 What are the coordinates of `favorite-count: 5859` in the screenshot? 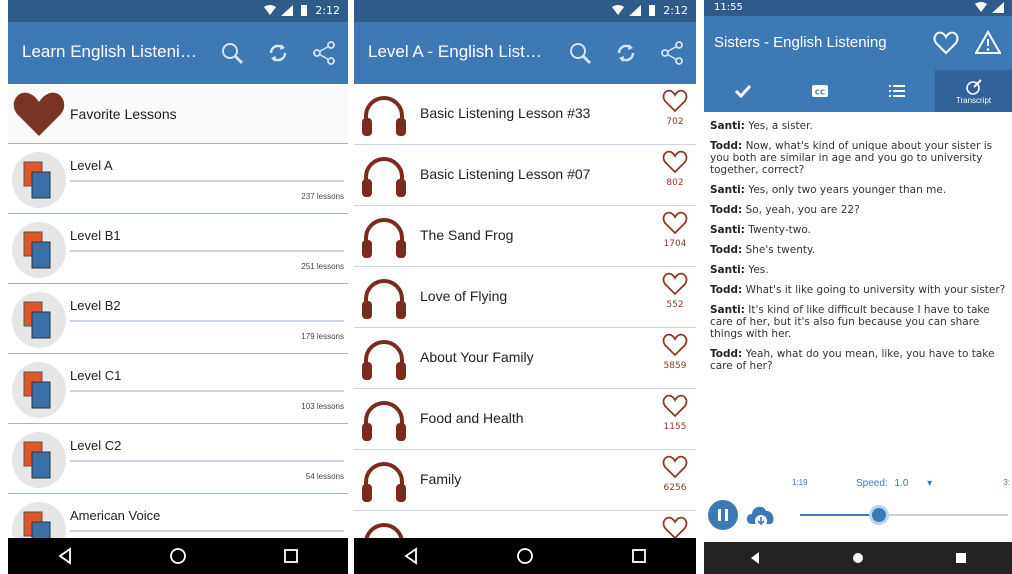 It's located at (675, 366).